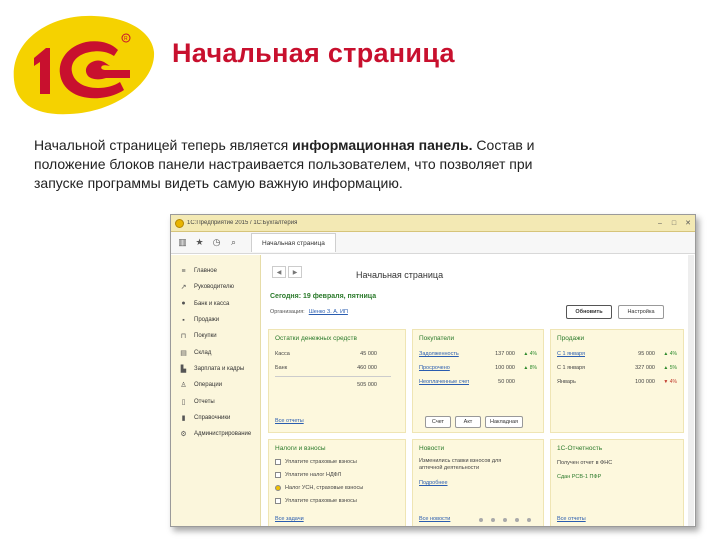  I want to click on sidebar-item-label: Отчеты, so click(204, 401).